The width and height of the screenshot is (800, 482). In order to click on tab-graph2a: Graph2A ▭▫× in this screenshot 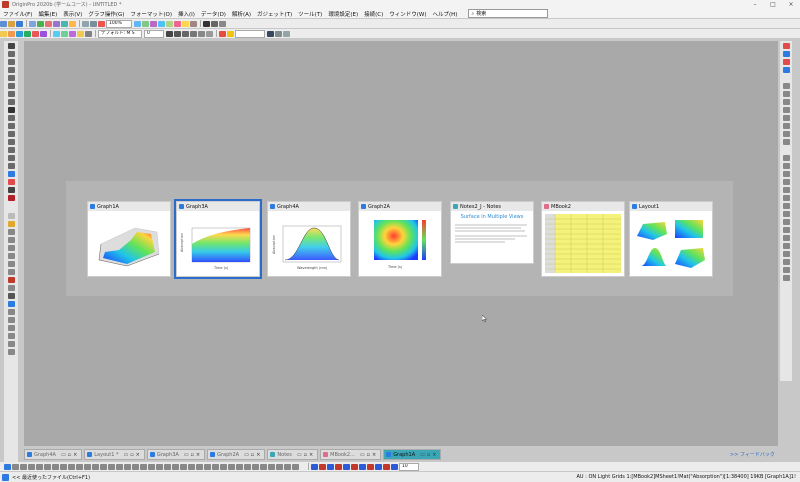, I will do `click(236, 454)`.